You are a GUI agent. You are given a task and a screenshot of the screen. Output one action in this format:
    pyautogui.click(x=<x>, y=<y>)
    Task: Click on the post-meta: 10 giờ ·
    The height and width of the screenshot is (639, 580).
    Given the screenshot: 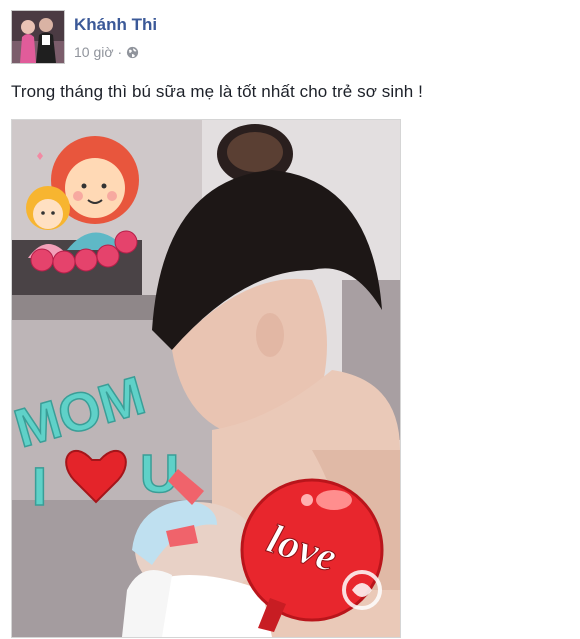 What is the action you would take?
    pyautogui.click(x=106, y=52)
    